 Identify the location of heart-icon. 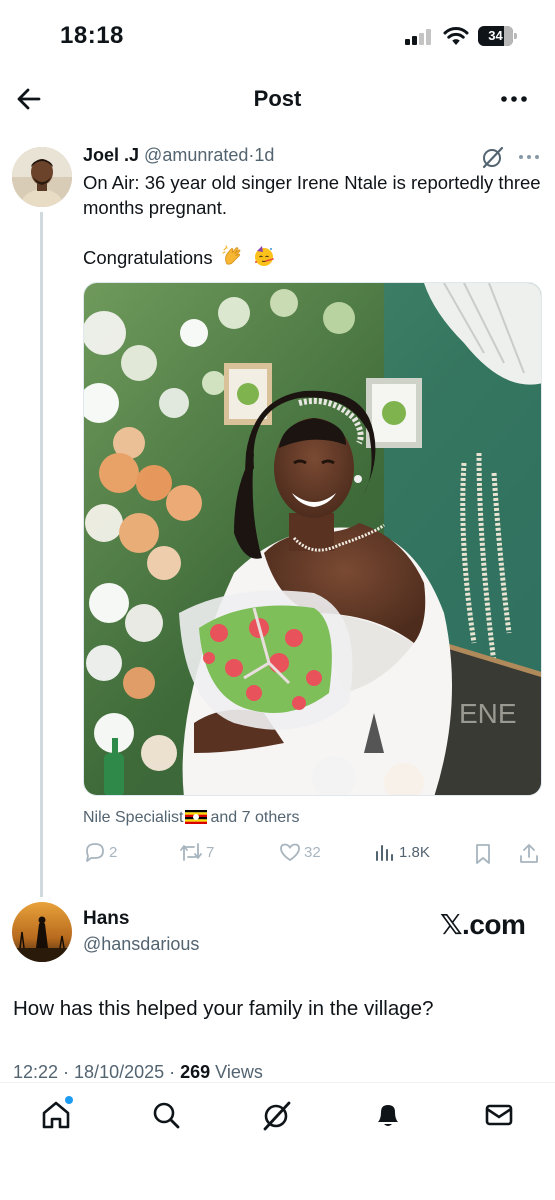
(290, 852).